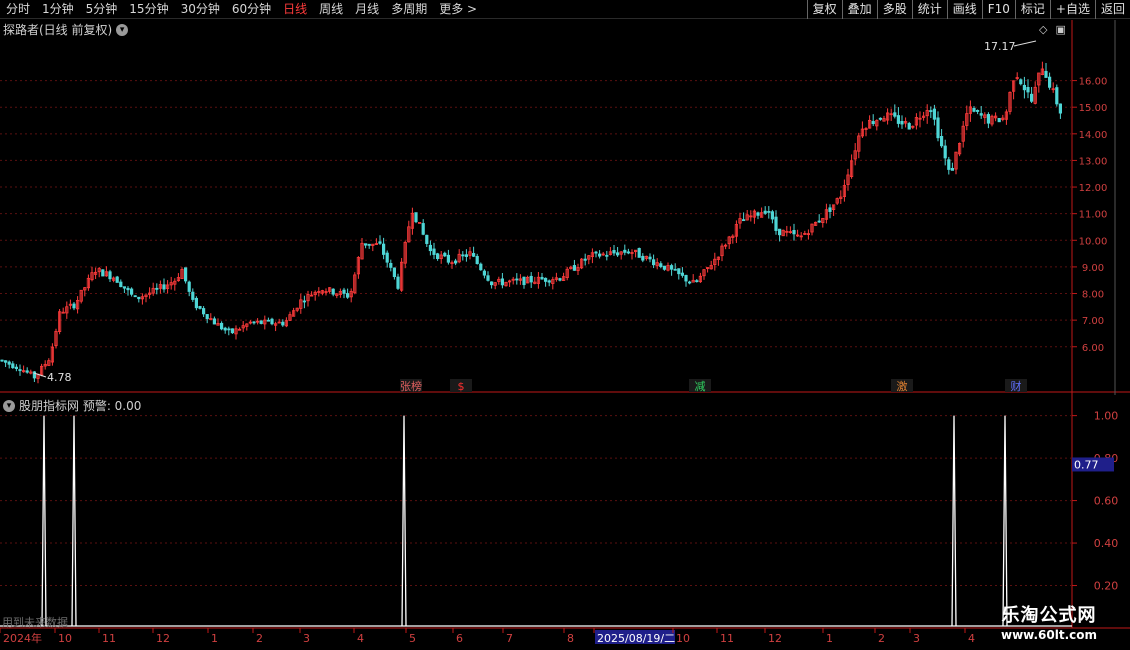  I want to click on price-tick-label: 10.00, so click(1093, 241).